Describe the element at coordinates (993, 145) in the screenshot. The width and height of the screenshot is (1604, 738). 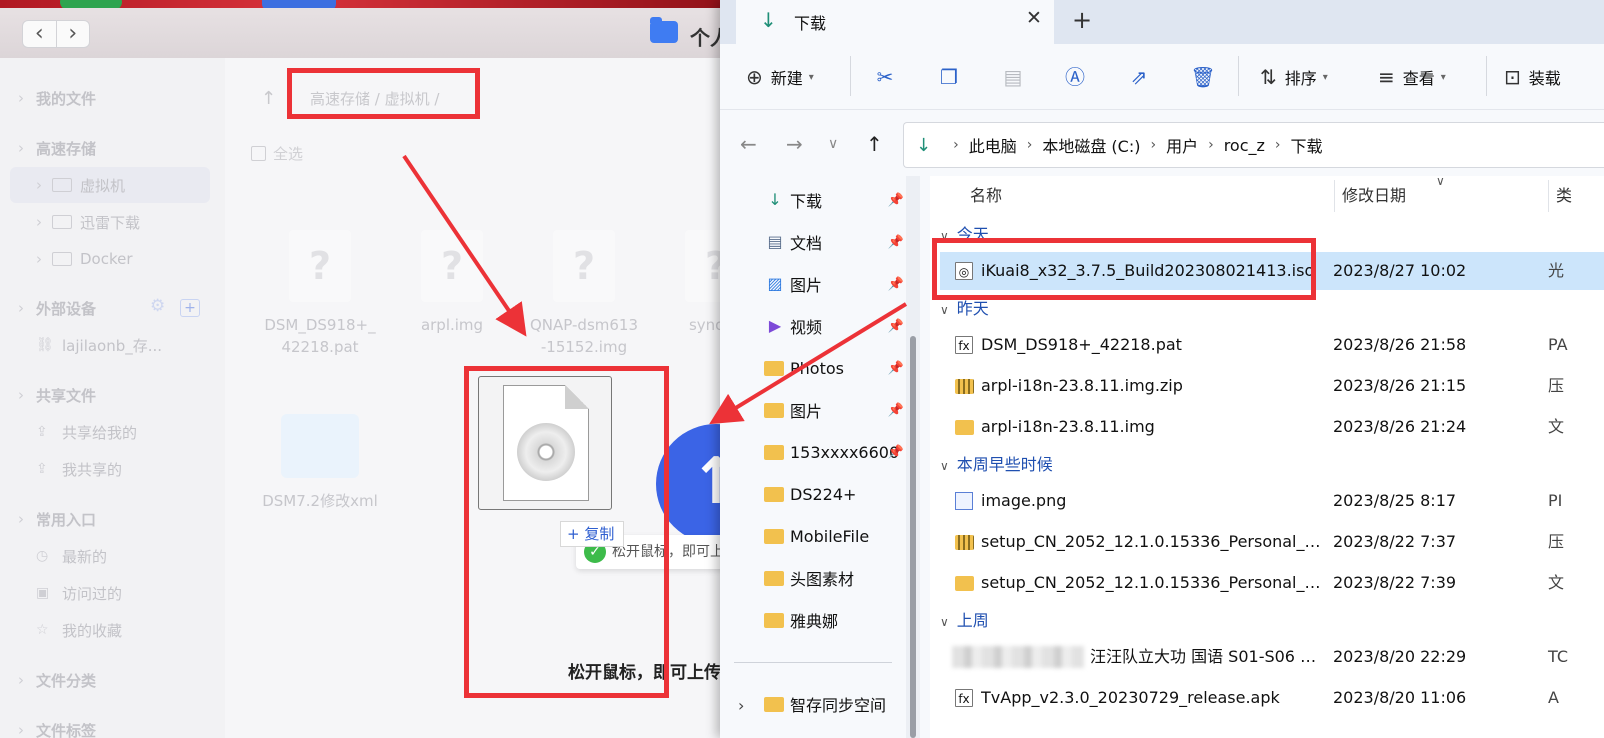
I see `breadcrumb-item: 此电脑` at that location.